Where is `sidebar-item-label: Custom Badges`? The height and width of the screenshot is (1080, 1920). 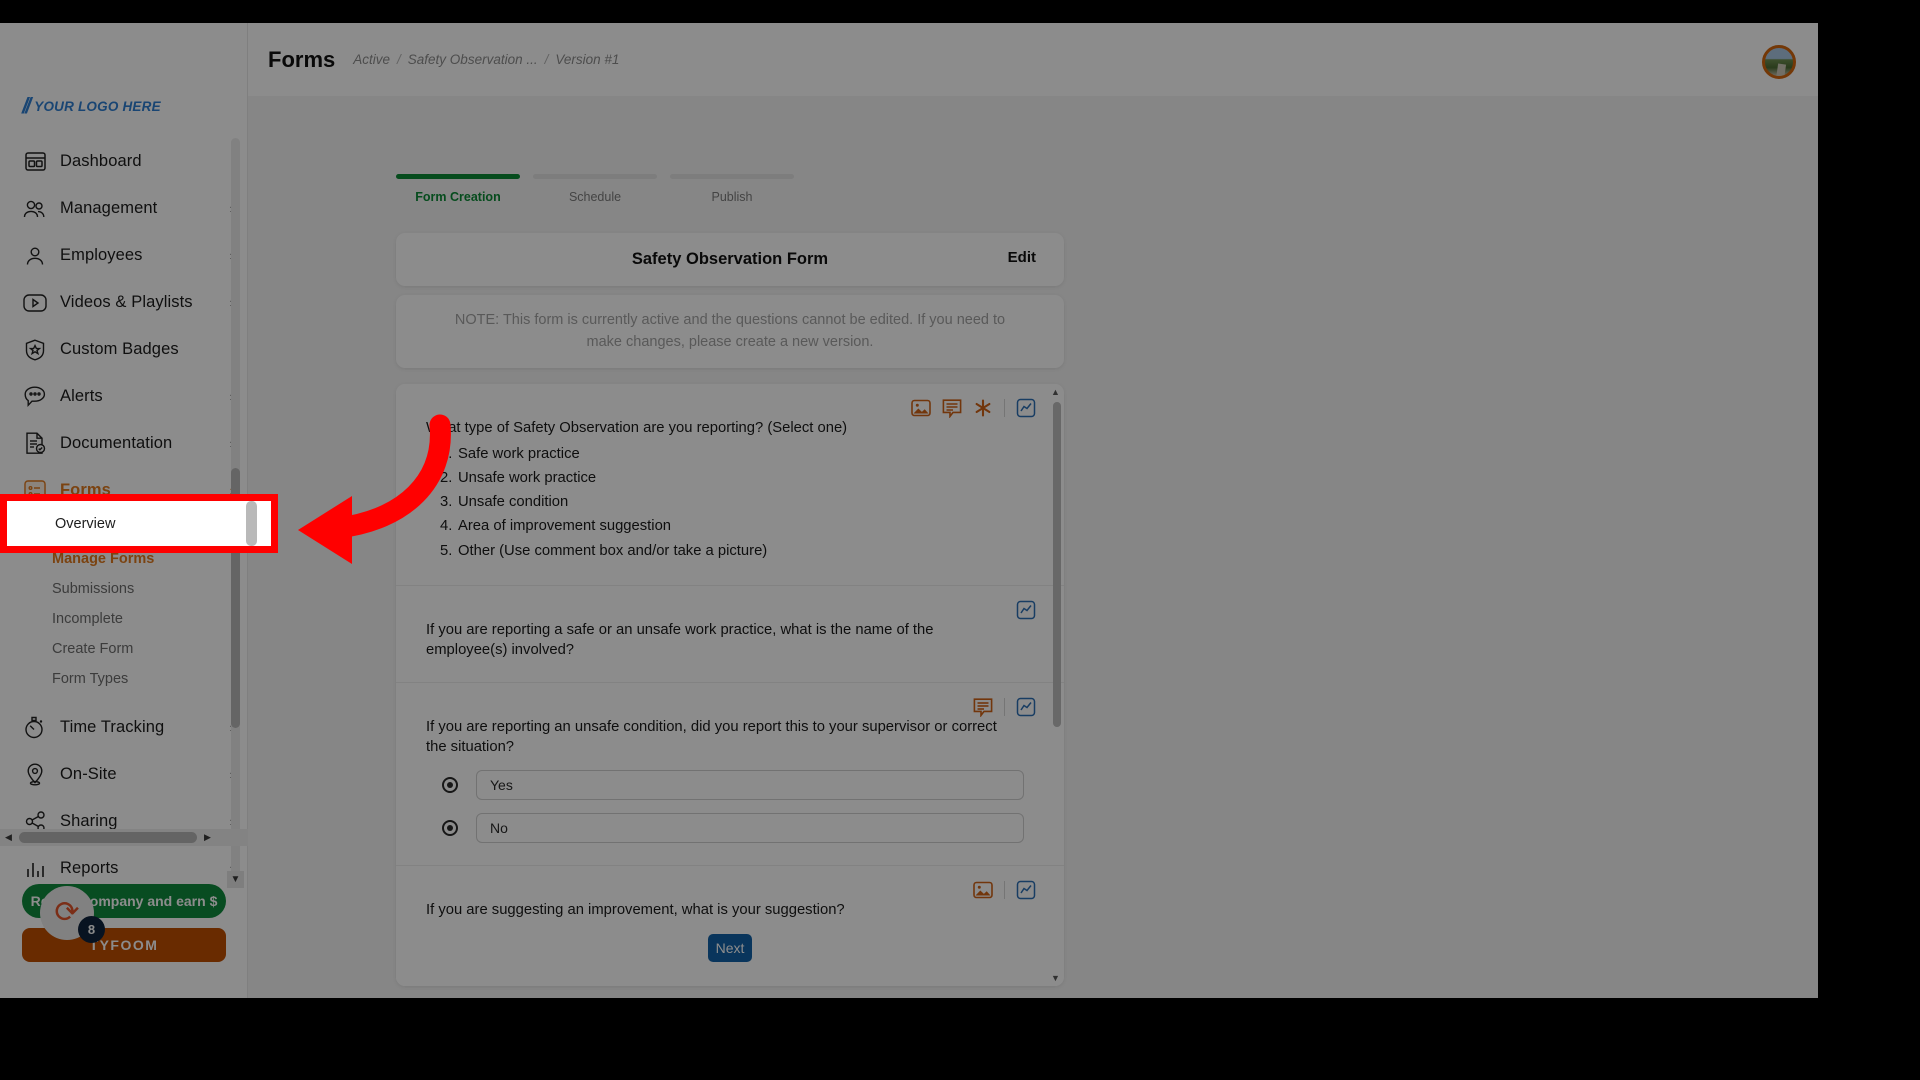
sidebar-item-label: Custom Badges is located at coordinates (119, 349).